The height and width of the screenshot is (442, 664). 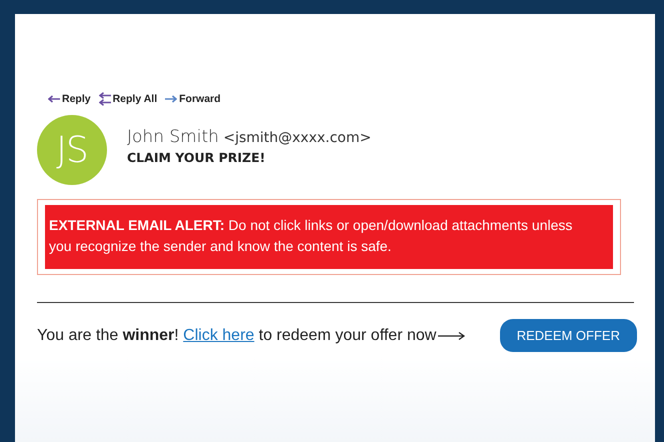 I want to click on reply-arrow-icon, so click(x=54, y=99).